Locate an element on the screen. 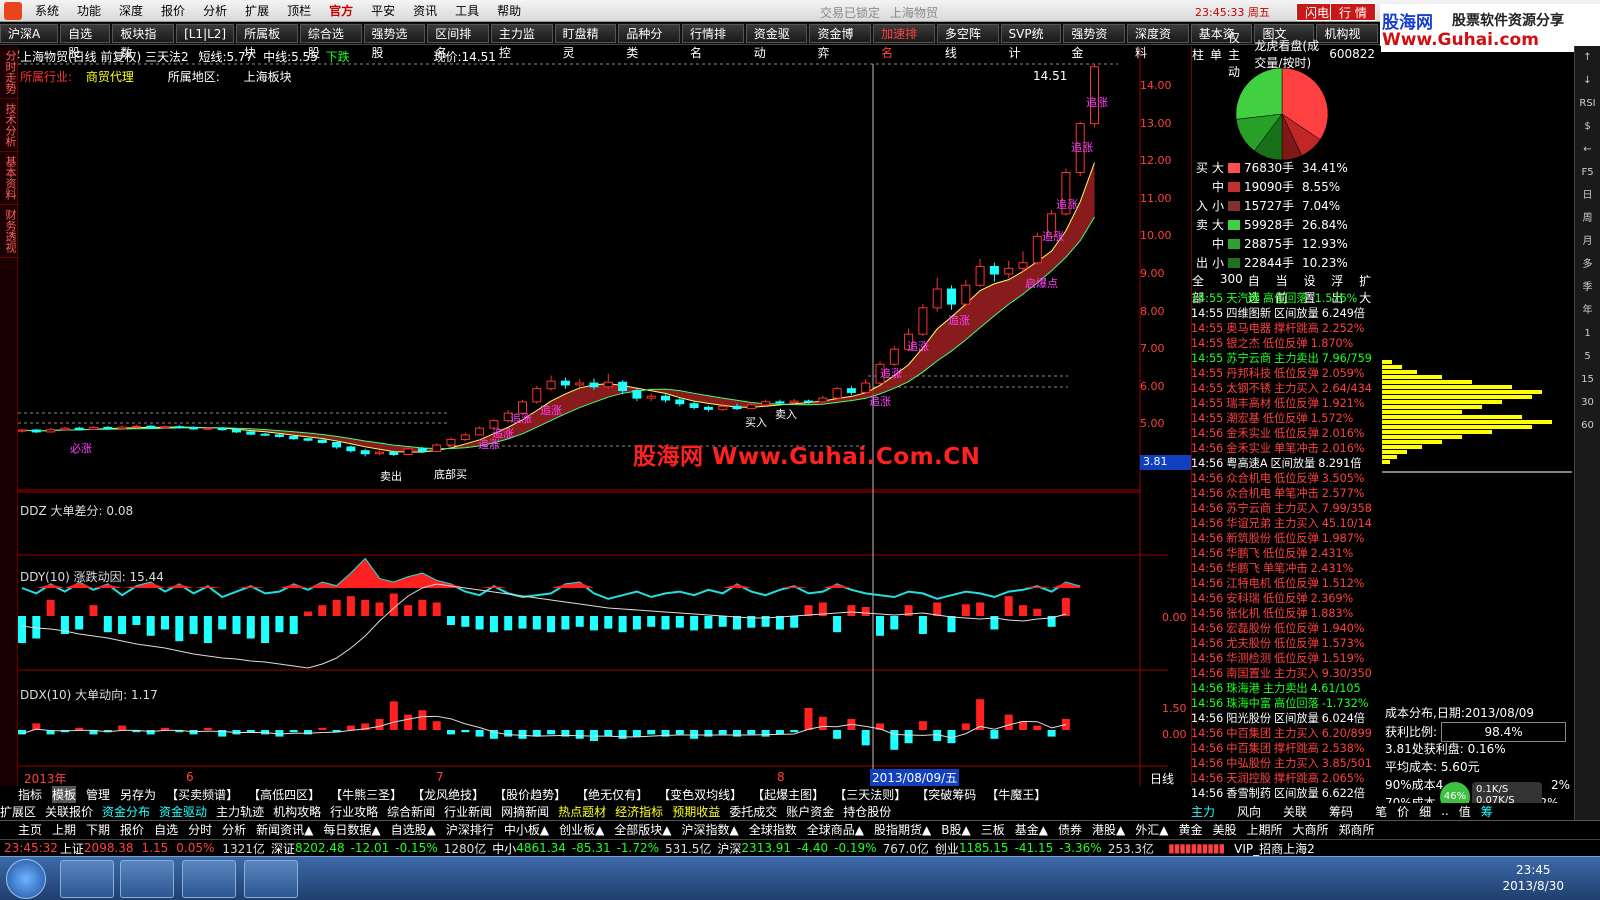 This screenshot has width=1600, height=900. alert-row: 14:55 太钢不锈 主力买入 2.64/434 is located at coordinates (1286, 388).